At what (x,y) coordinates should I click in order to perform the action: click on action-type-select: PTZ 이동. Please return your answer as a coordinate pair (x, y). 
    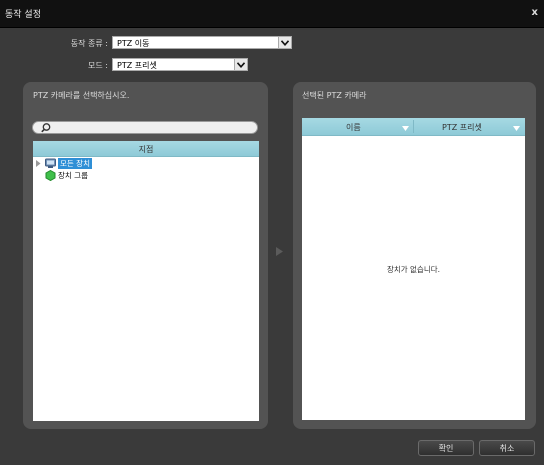
    Looking at the image, I should click on (202, 42).